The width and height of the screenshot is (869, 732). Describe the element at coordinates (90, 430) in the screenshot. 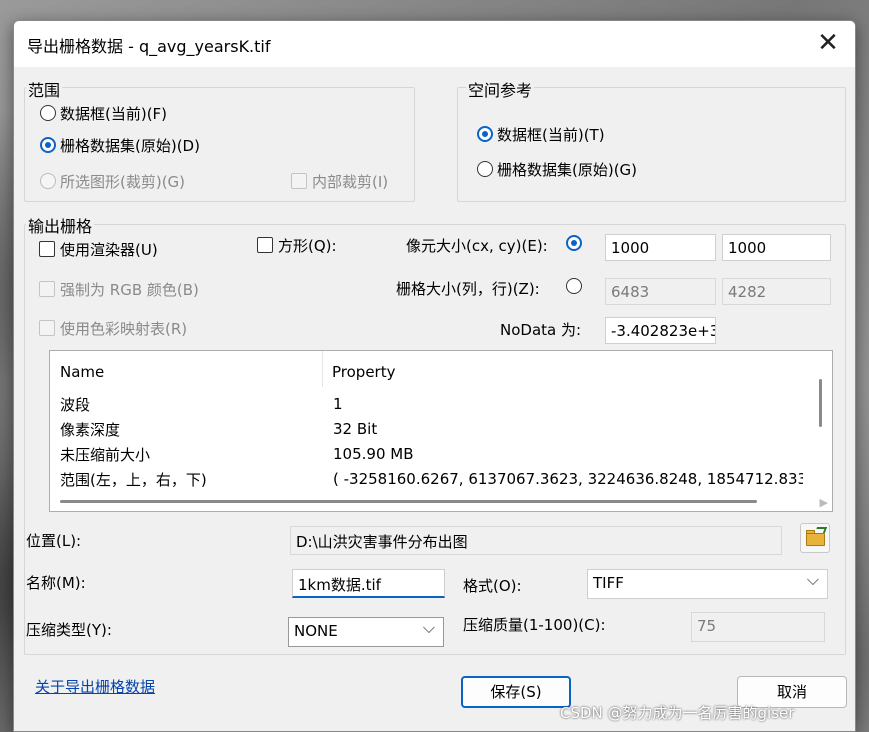

I see `list-item: 像素深度` at that location.